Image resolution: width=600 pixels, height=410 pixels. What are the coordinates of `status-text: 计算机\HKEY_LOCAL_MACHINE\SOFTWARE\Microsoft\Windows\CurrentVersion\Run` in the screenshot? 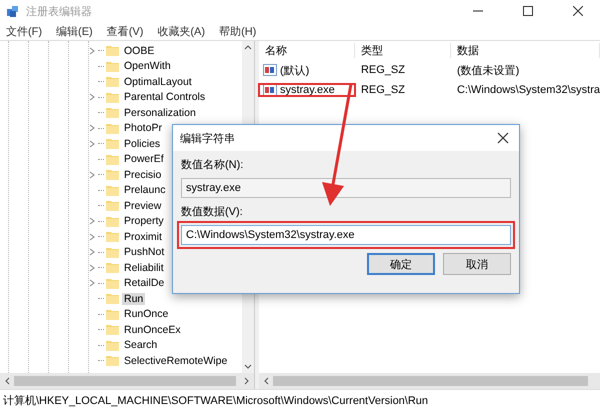 It's located at (215, 401).